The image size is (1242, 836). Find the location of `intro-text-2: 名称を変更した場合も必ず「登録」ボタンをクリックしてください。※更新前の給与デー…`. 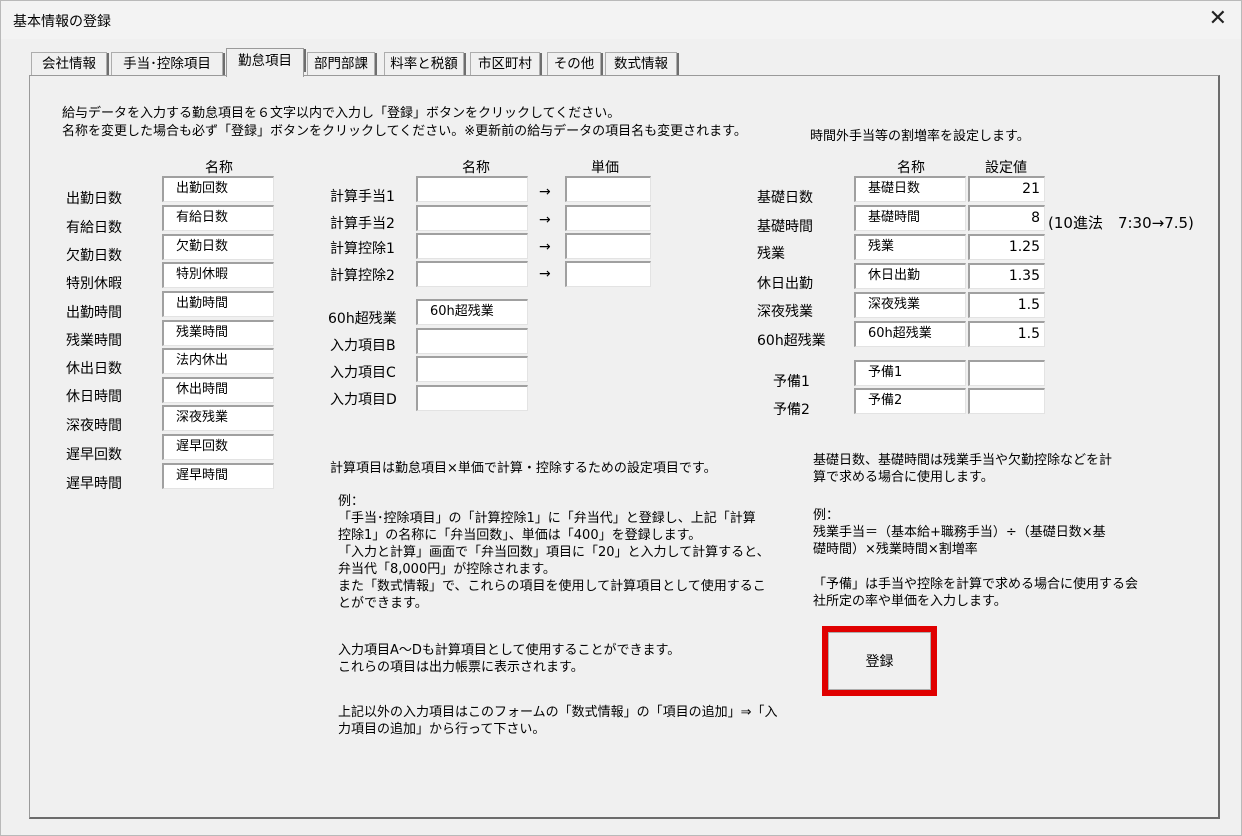

intro-text-2: 名称を変更した場合も必ず「登録」ボタンをクリックしてください。※更新前の給与デー… is located at coordinates (404, 131).